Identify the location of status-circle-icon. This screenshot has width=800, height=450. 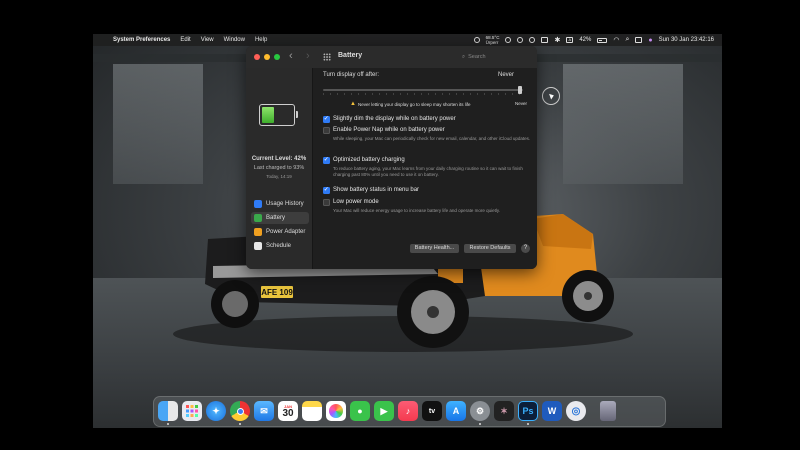
(476, 40).